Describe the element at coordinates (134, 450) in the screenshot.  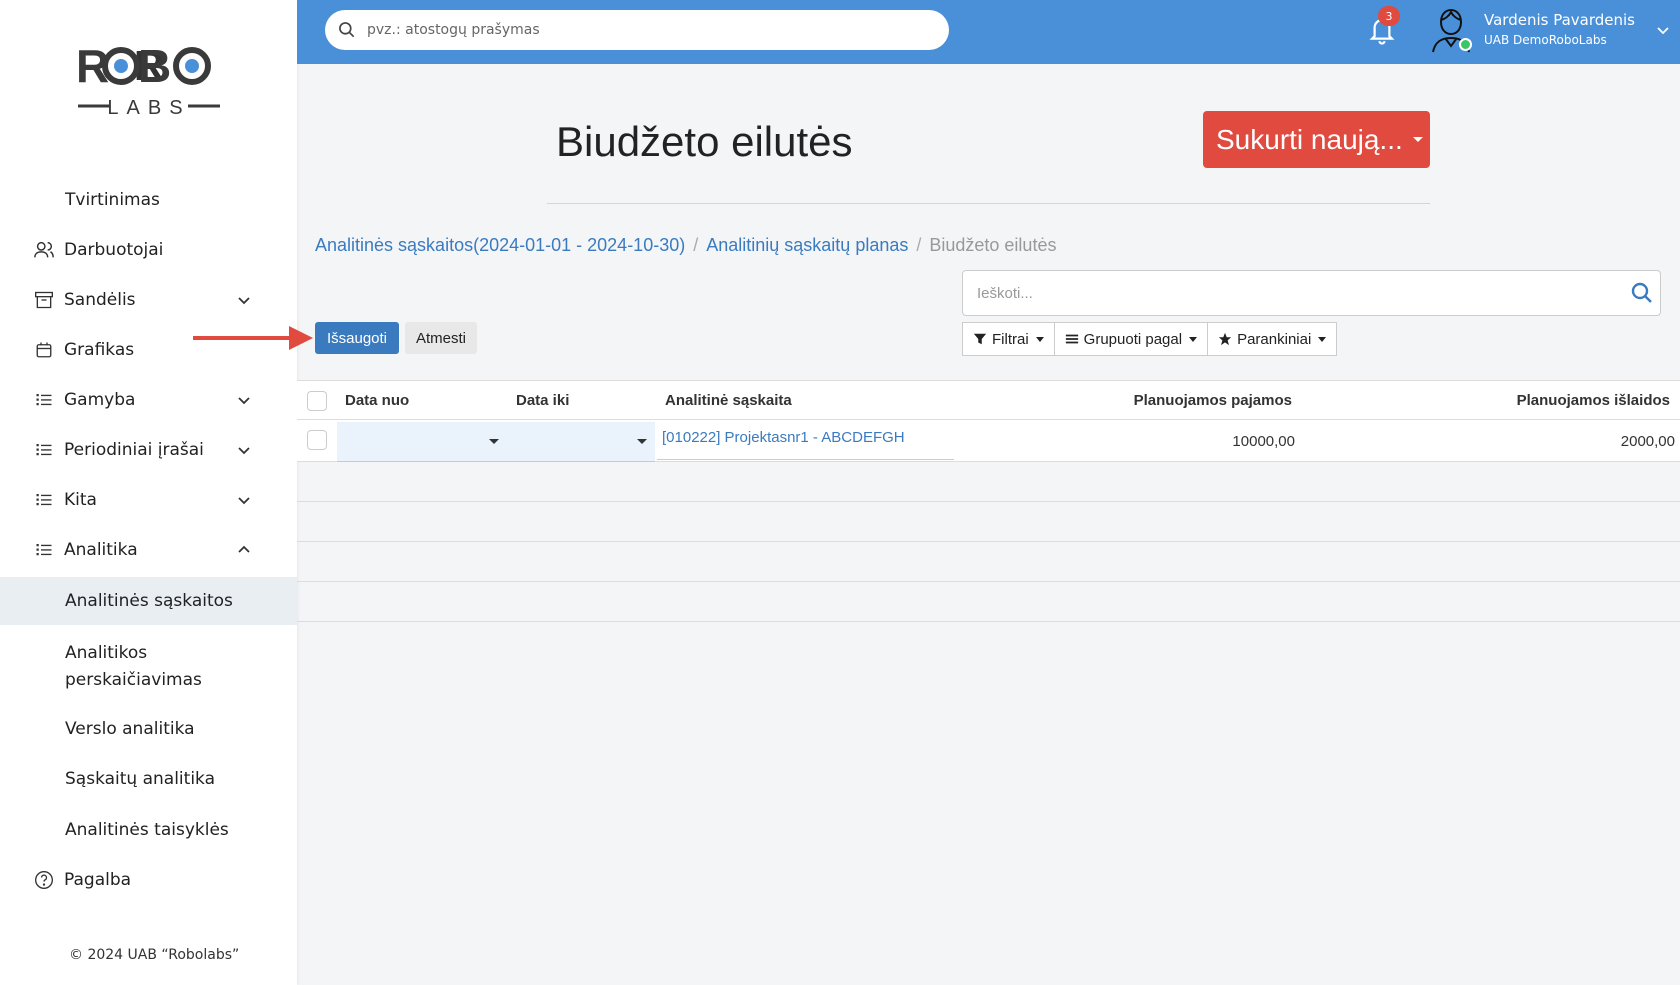
I see `sidebar-item-label: Periodiniai įrašai` at that location.